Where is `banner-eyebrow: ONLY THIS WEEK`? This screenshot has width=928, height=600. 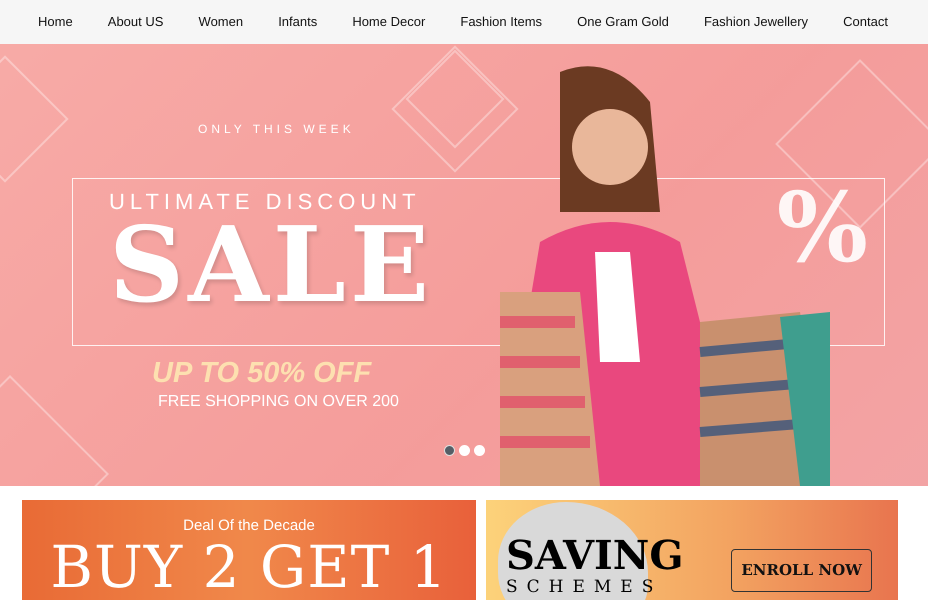 banner-eyebrow: ONLY THIS WEEK is located at coordinates (277, 129).